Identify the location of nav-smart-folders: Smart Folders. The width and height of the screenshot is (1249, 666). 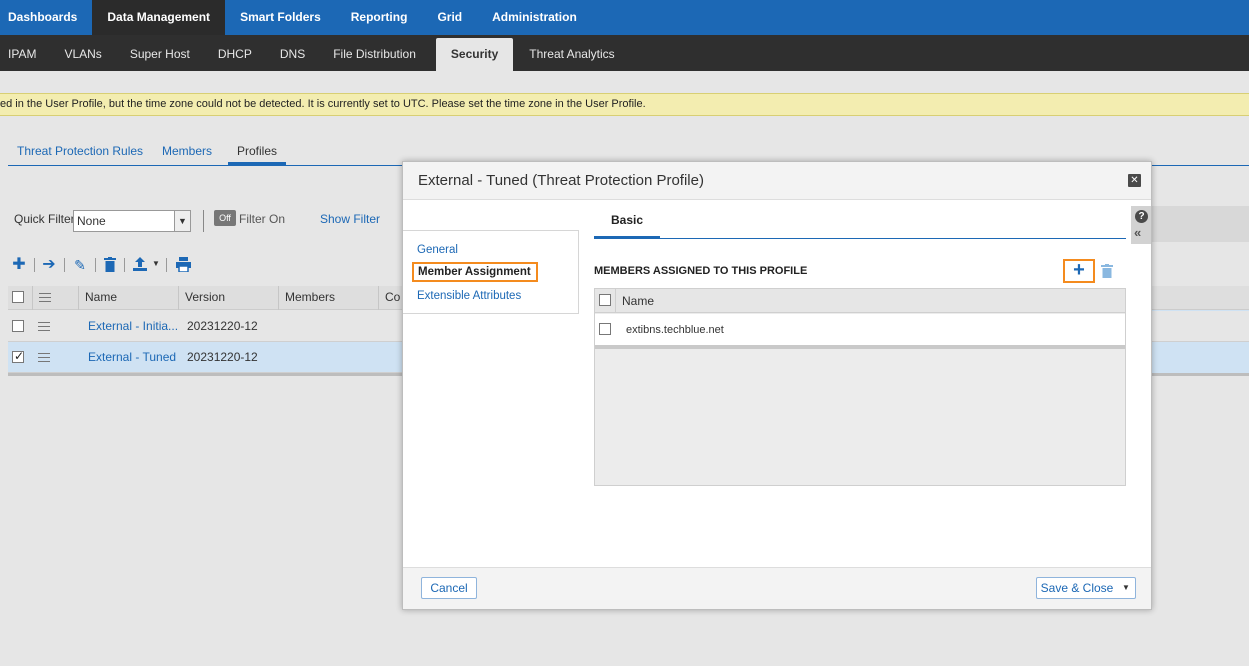
(280, 17).